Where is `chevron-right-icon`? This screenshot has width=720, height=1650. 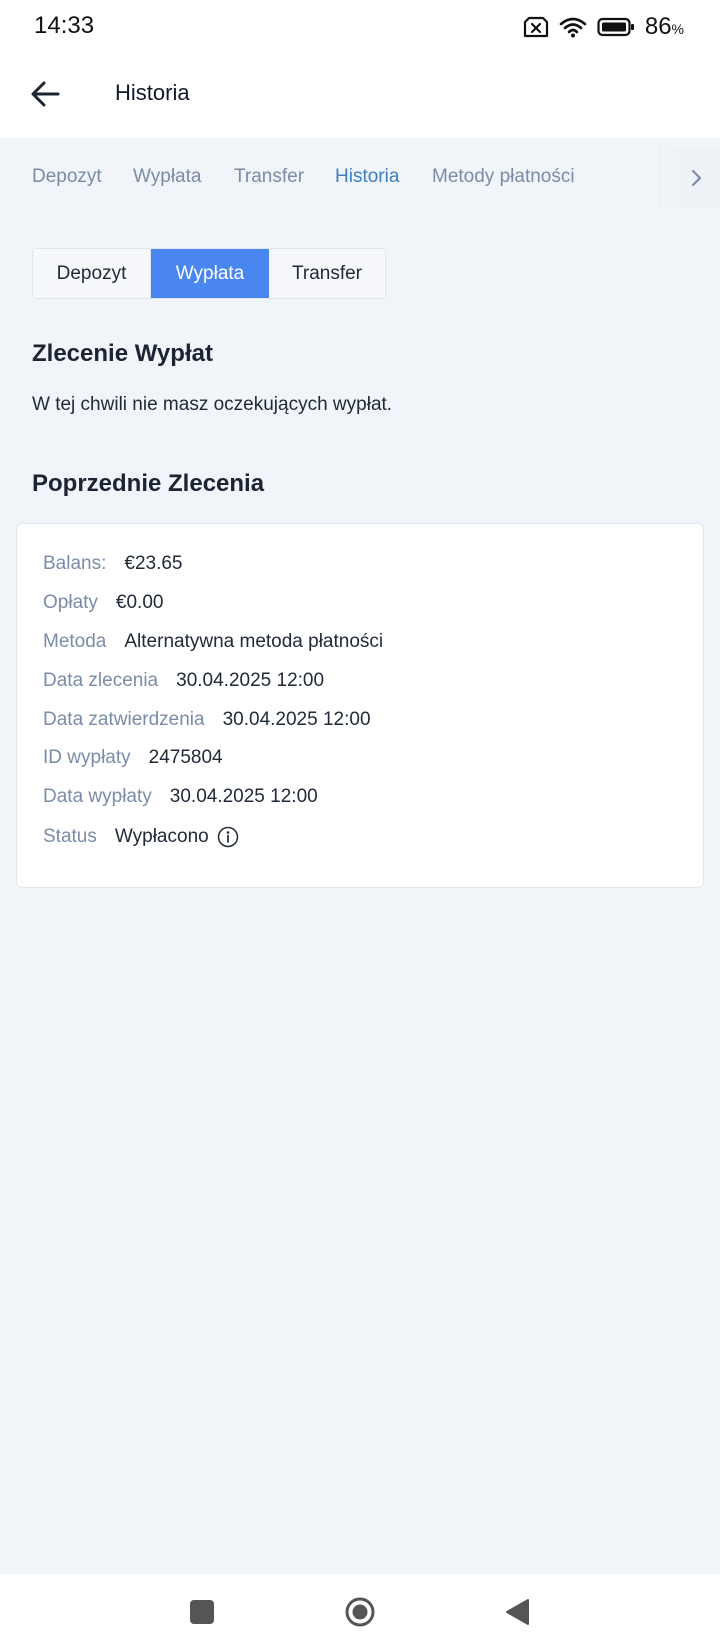
chevron-right-icon is located at coordinates (696, 178).